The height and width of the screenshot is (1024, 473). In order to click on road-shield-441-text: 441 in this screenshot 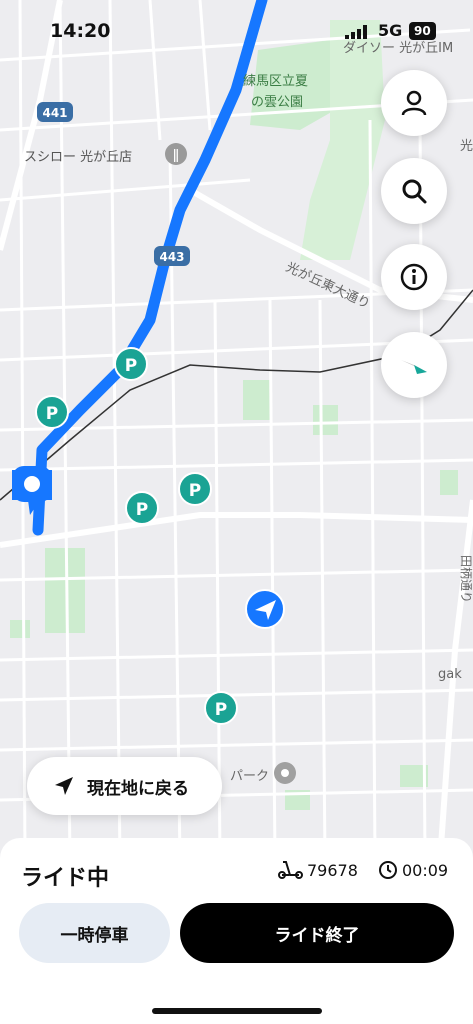, I will do `click(54, 113)`.